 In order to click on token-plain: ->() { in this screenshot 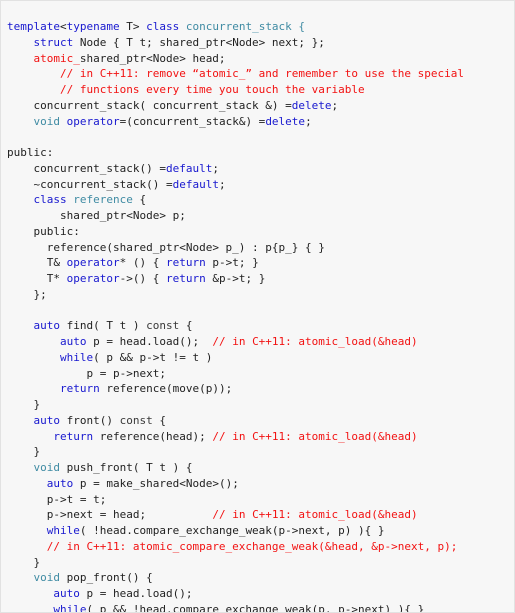, I will do `click(142, 278)`.